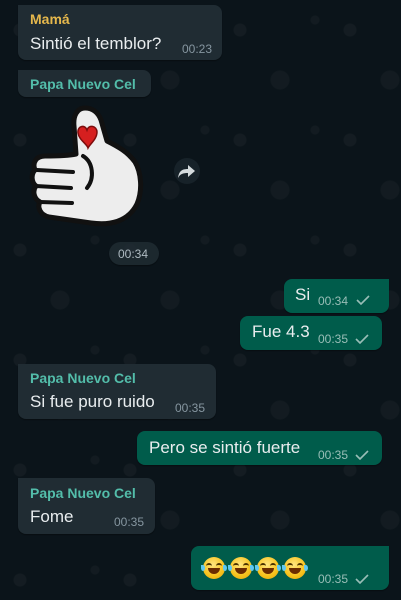 This screenshot has height=600, width=401. Describe the element at coordinates (225, 447) in the screenshot. I see `message-text: Pero se sintió fuerte` at that location.